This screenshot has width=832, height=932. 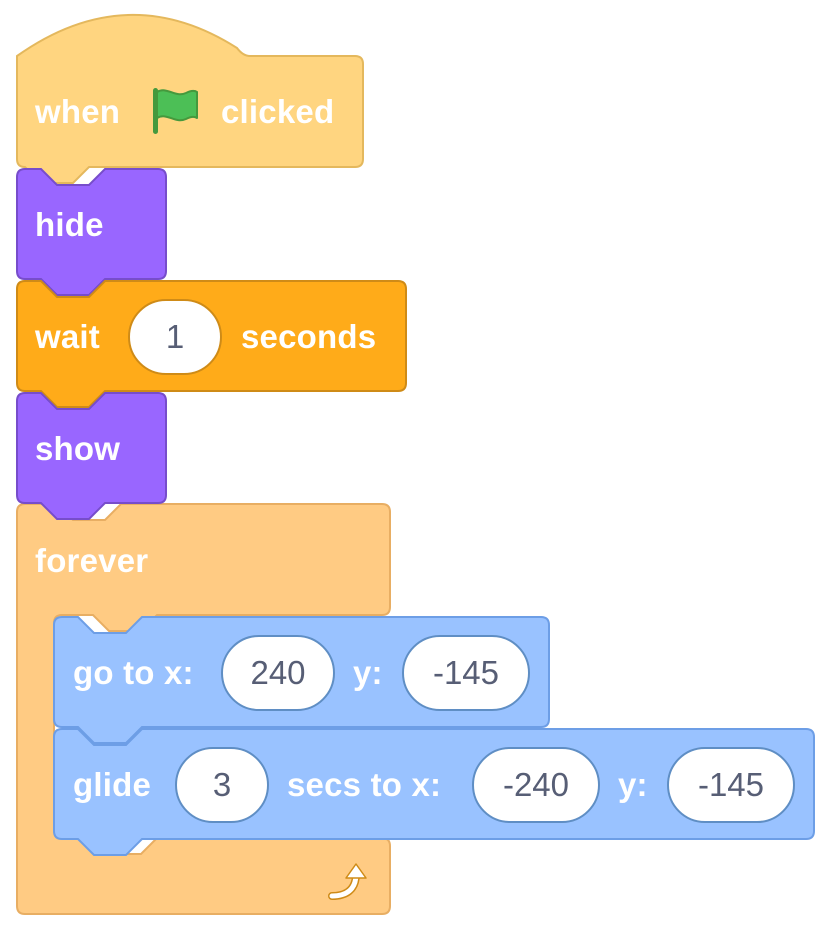 I want to click on secs-to-x-label: secs to x:, so click(x=364, y=784).